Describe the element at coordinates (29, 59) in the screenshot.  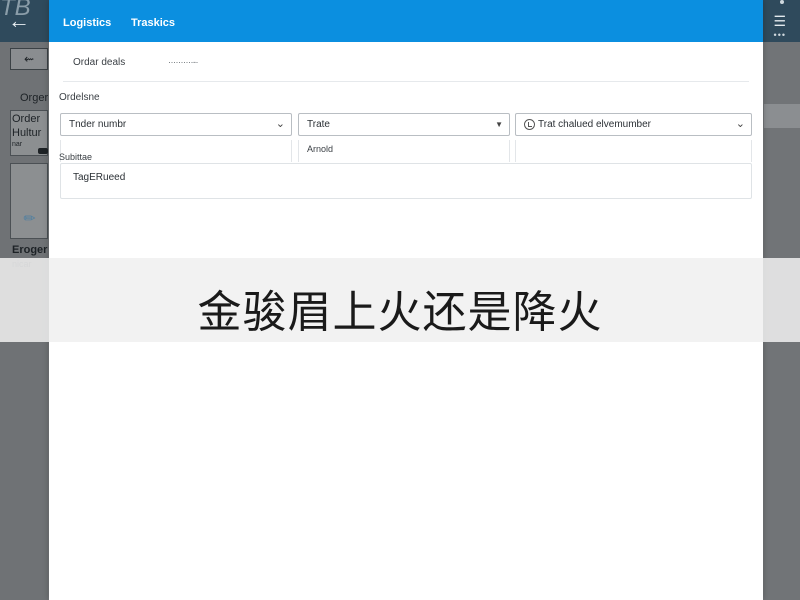
I see `background-action-button: ⇜` at that location.